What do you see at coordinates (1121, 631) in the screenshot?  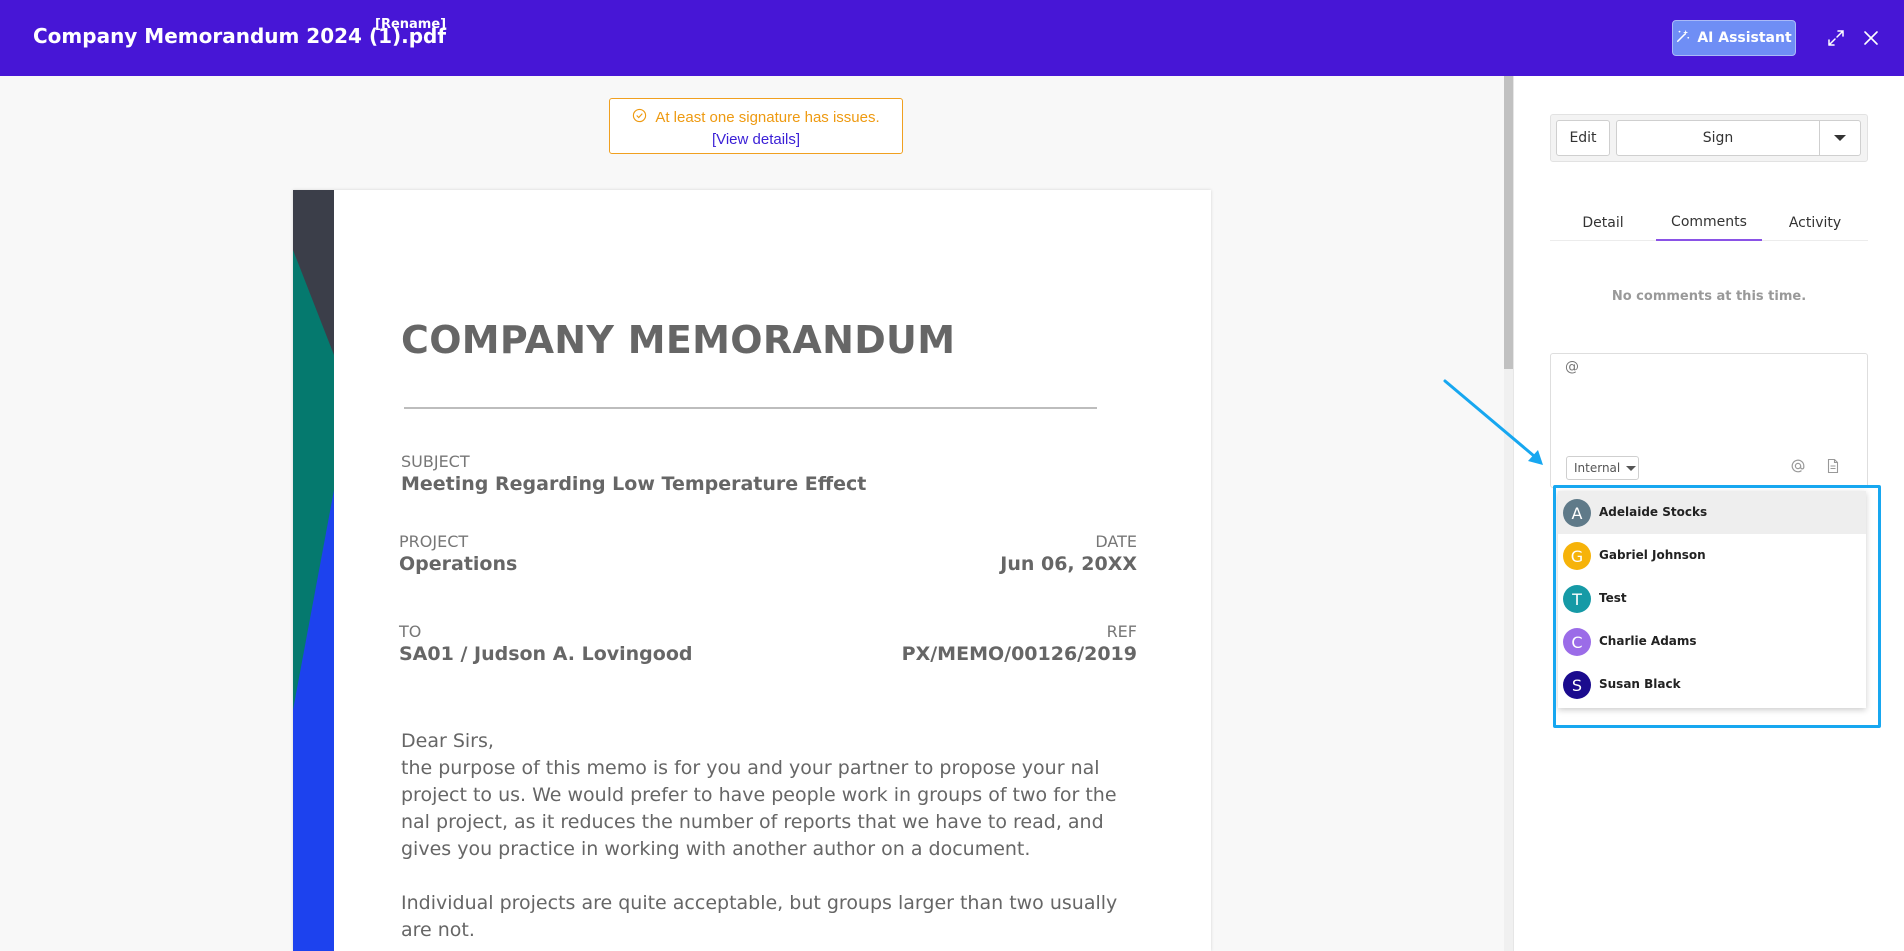 I see `ref-label: REF` at bounding box center [1121, 631].